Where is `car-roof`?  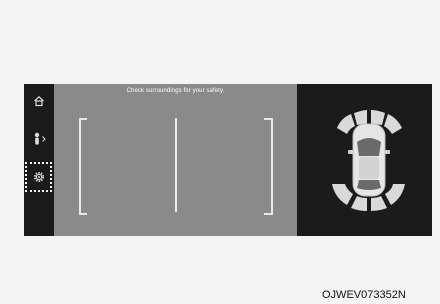 car-roof is located at coordinates (369, 168).